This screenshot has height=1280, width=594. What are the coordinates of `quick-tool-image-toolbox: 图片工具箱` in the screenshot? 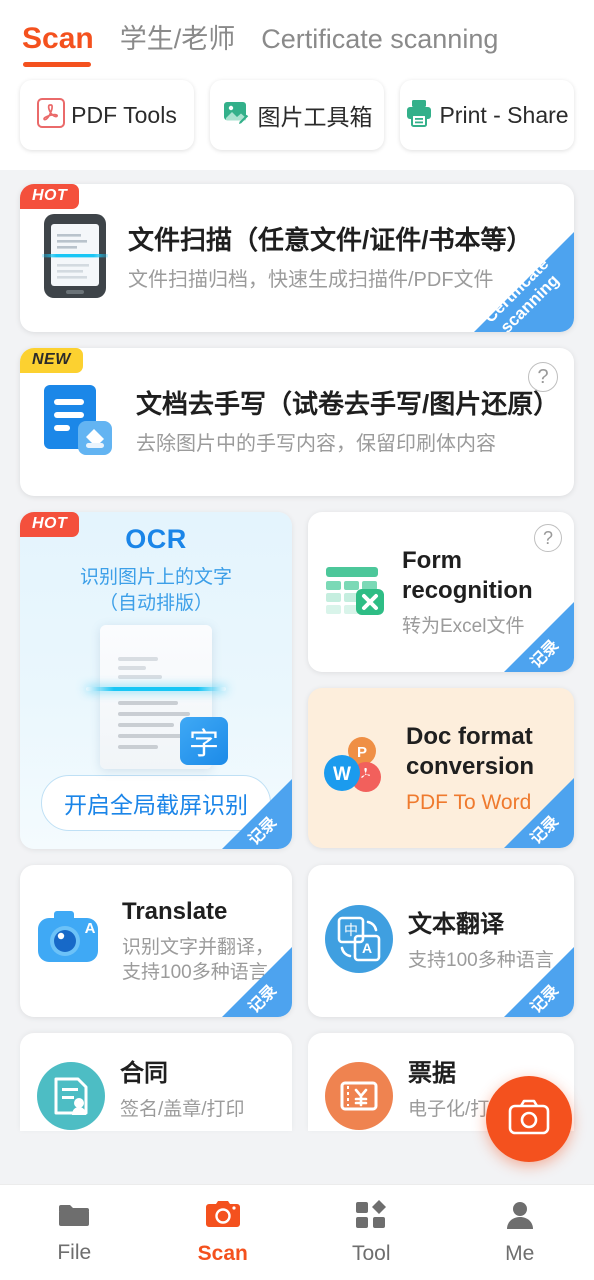 It's located at (297, 115).